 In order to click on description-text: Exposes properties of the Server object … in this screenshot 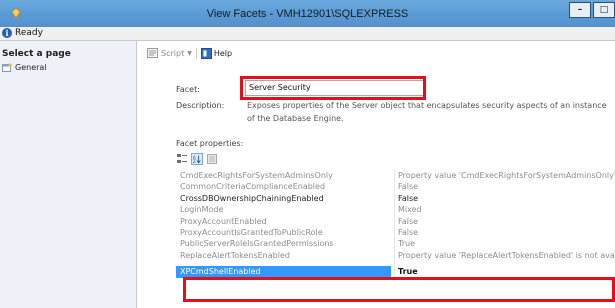, I will do `click(427, 112)`.